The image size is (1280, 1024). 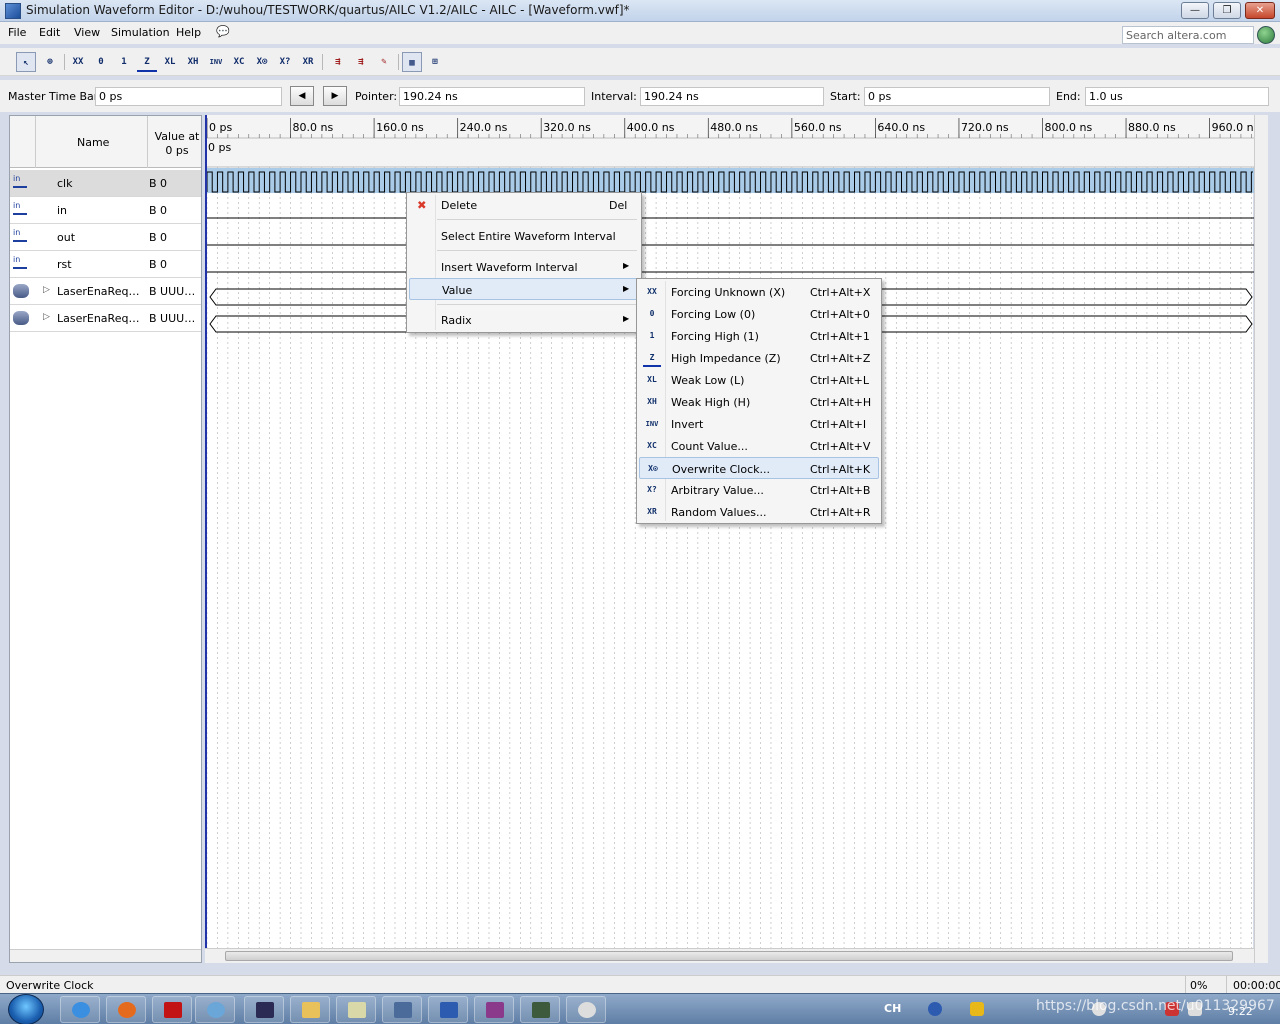 I want to click on taskbar-app-chip, so click(x=540, y=1009).